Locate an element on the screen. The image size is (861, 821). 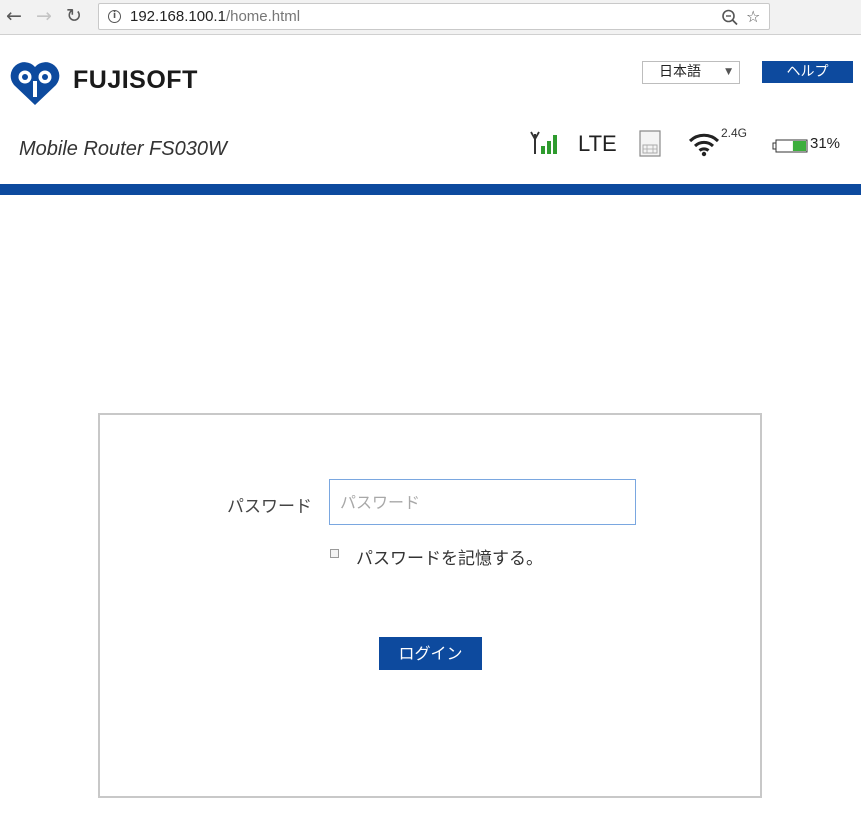
arrow-right-icon: → is located at coordinates (44, 16).